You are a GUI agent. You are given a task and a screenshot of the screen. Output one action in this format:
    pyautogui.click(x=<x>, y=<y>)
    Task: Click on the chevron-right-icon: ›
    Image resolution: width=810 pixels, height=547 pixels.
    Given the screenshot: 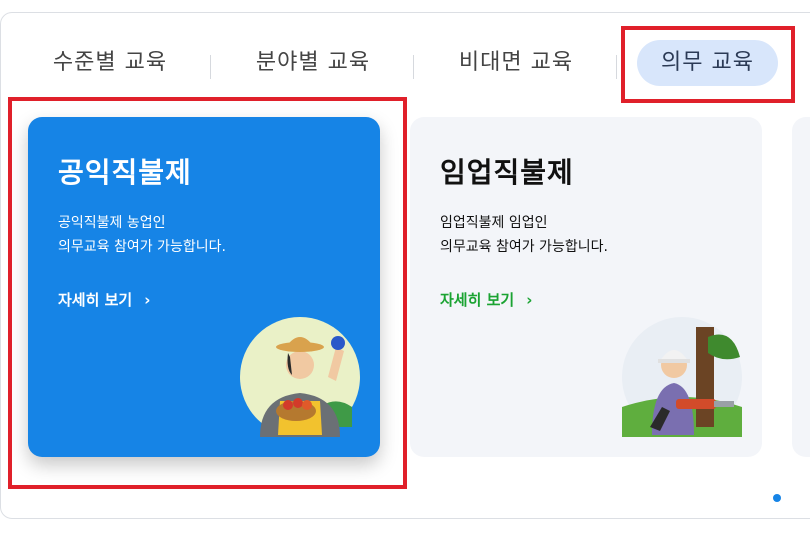 What is the action you would take?
    pyautogui.click(x=529, y=300)
    